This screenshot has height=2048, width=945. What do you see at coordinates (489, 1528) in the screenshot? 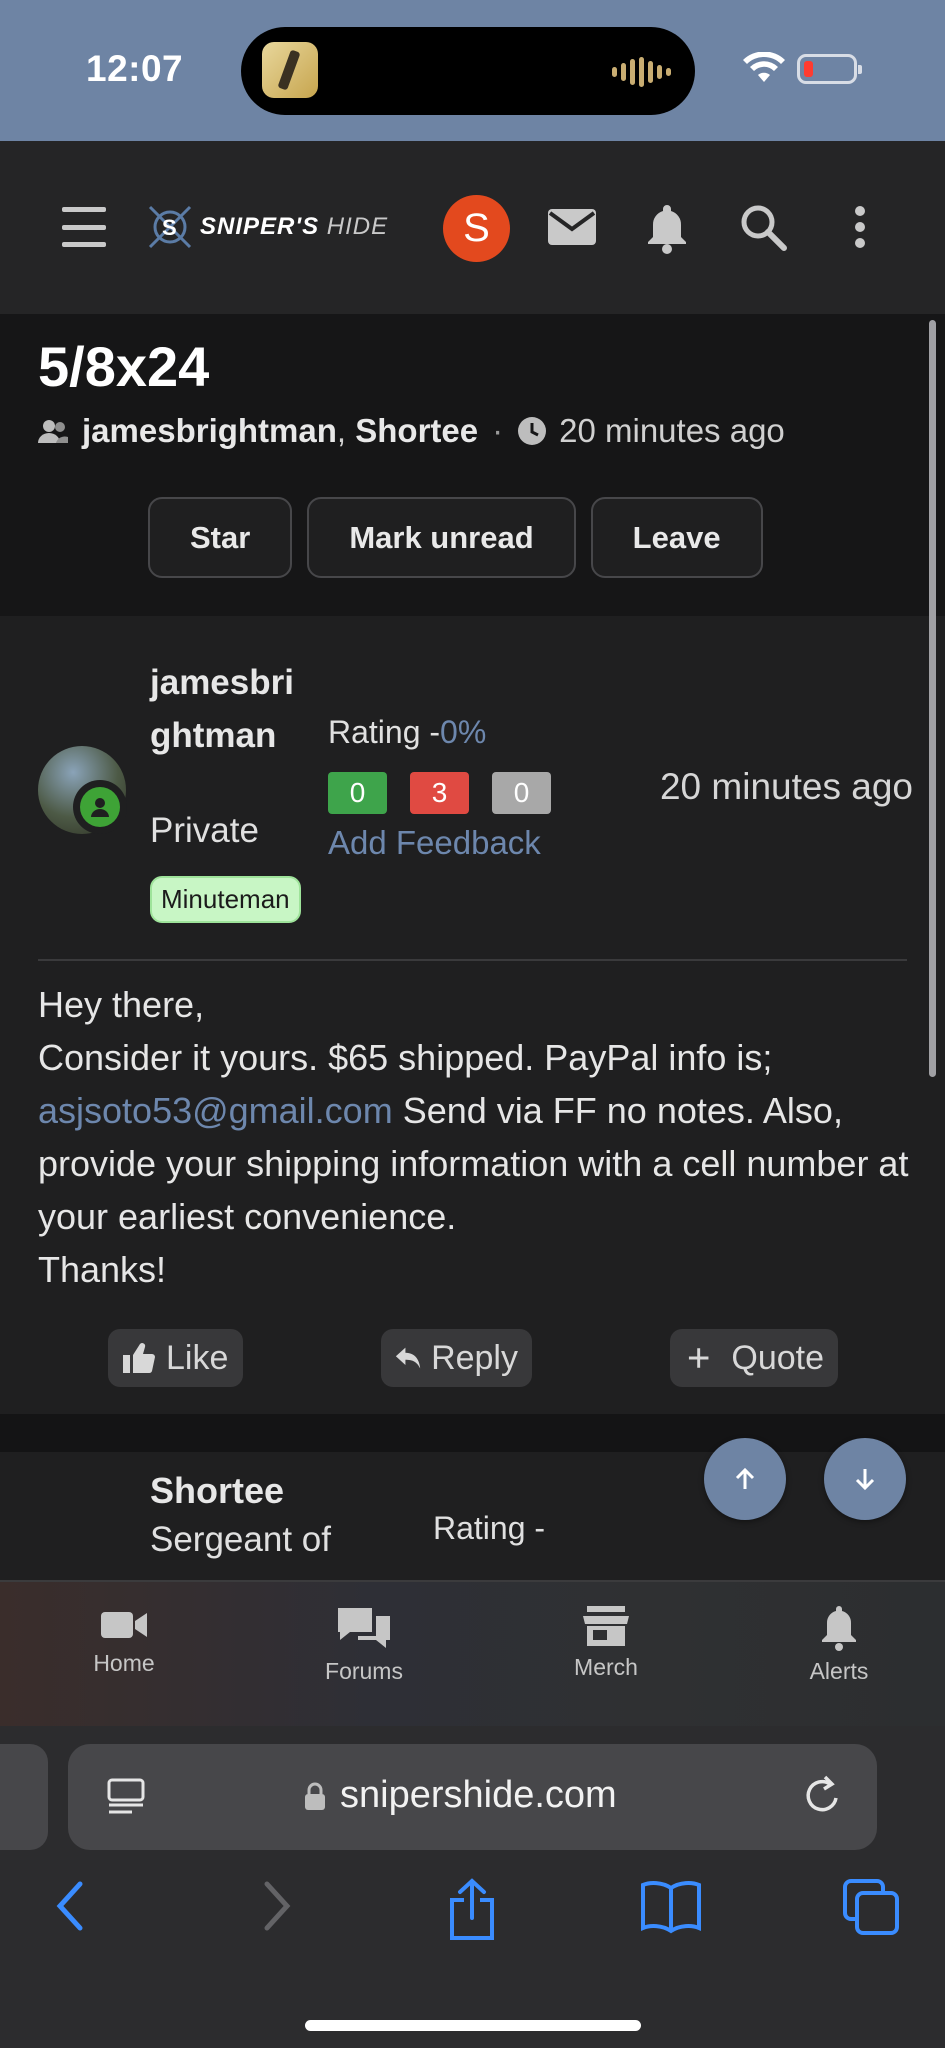
I see `post2-rating: Rating -` at bounding box center [489, 1528].